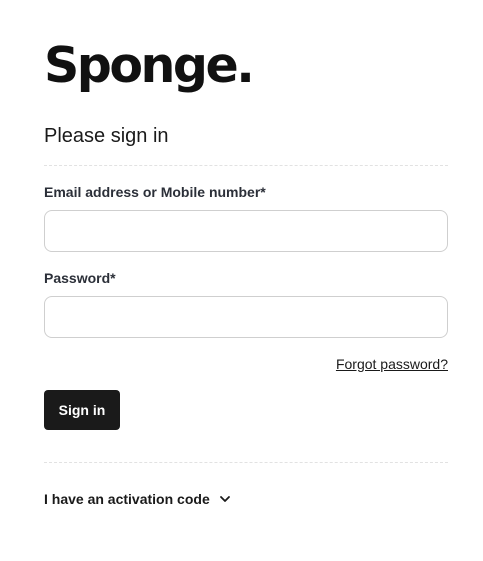 The image size is (483, 561). Describe the element at coordinates (149, 65) in the screenshot. I see `brand-logo: Sponge.` at that location.